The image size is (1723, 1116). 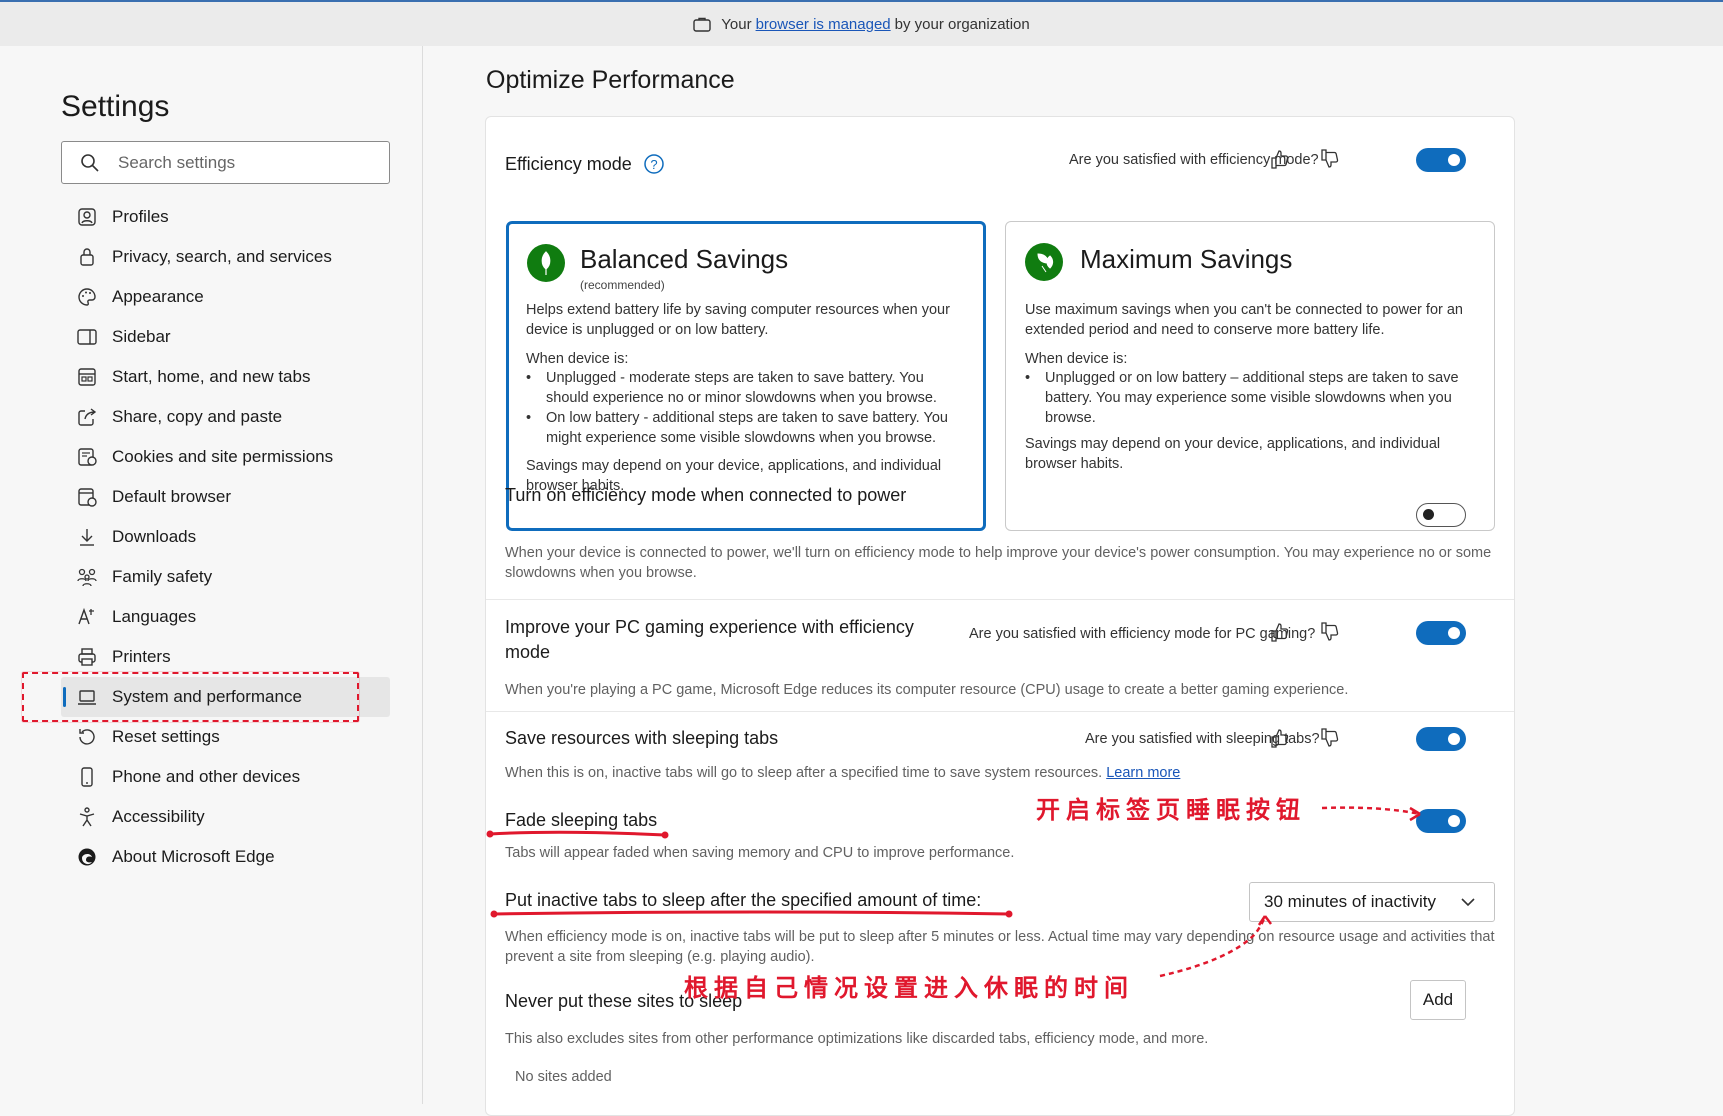 I want to click on settings-title: Settings, so click(x=115, y=106).